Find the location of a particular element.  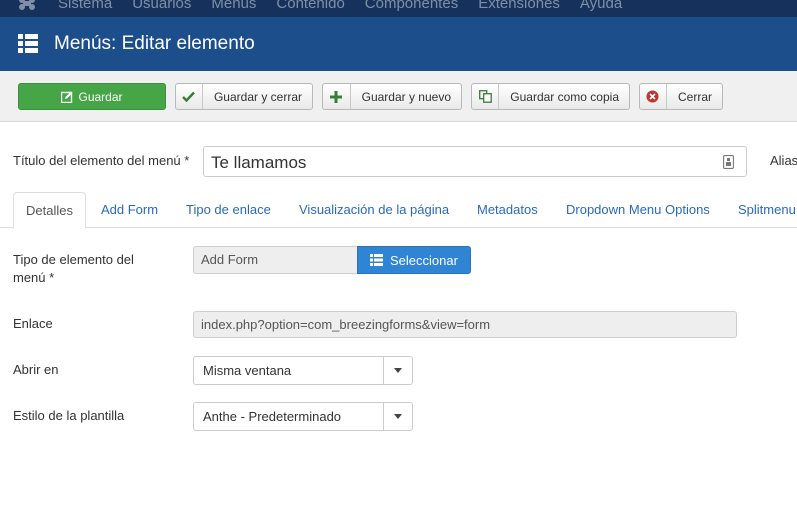

check-icon is located at coordinates (189, 96).